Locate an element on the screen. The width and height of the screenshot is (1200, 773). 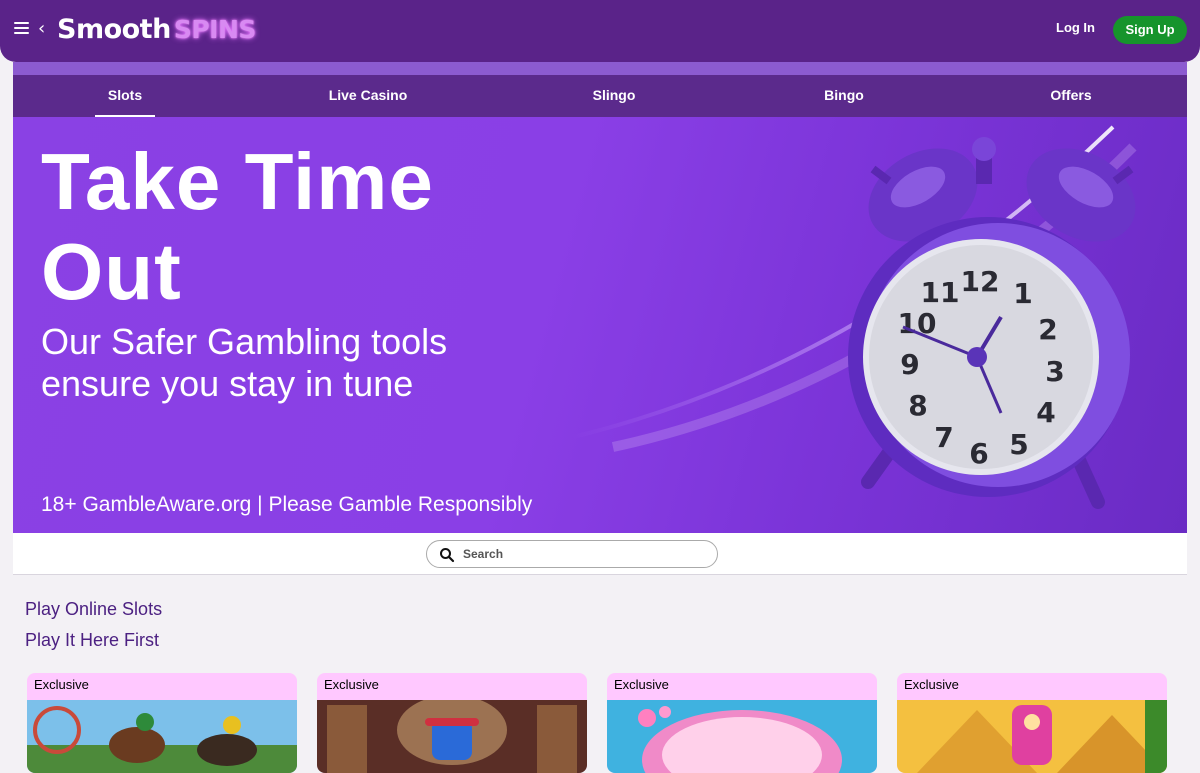
card-top-strip is located at coordinates (600, 68).